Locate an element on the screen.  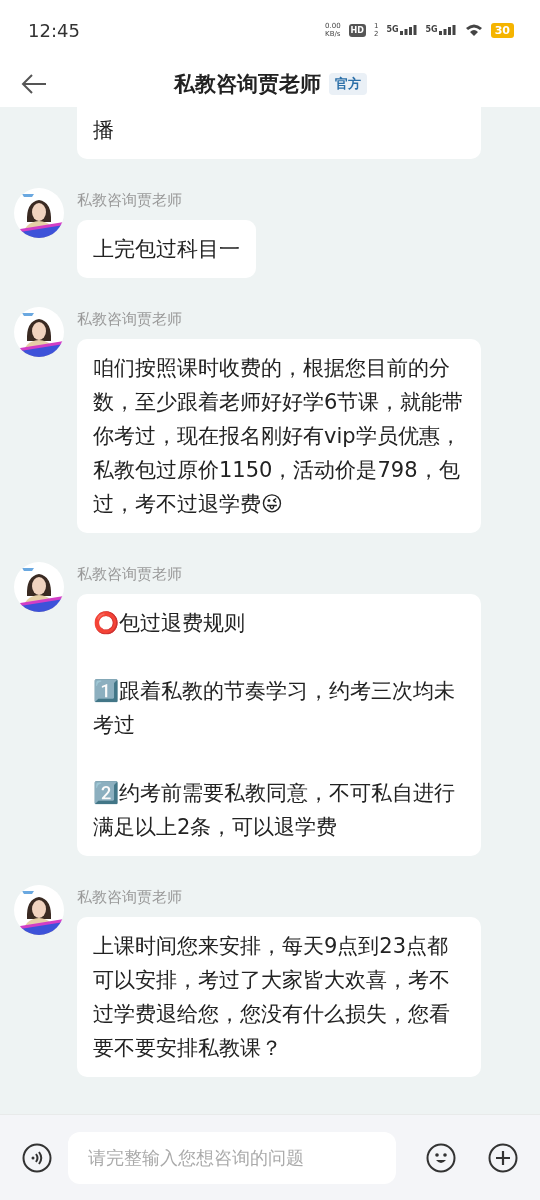
battery-level: 30 is located at coordinates (502, 30).